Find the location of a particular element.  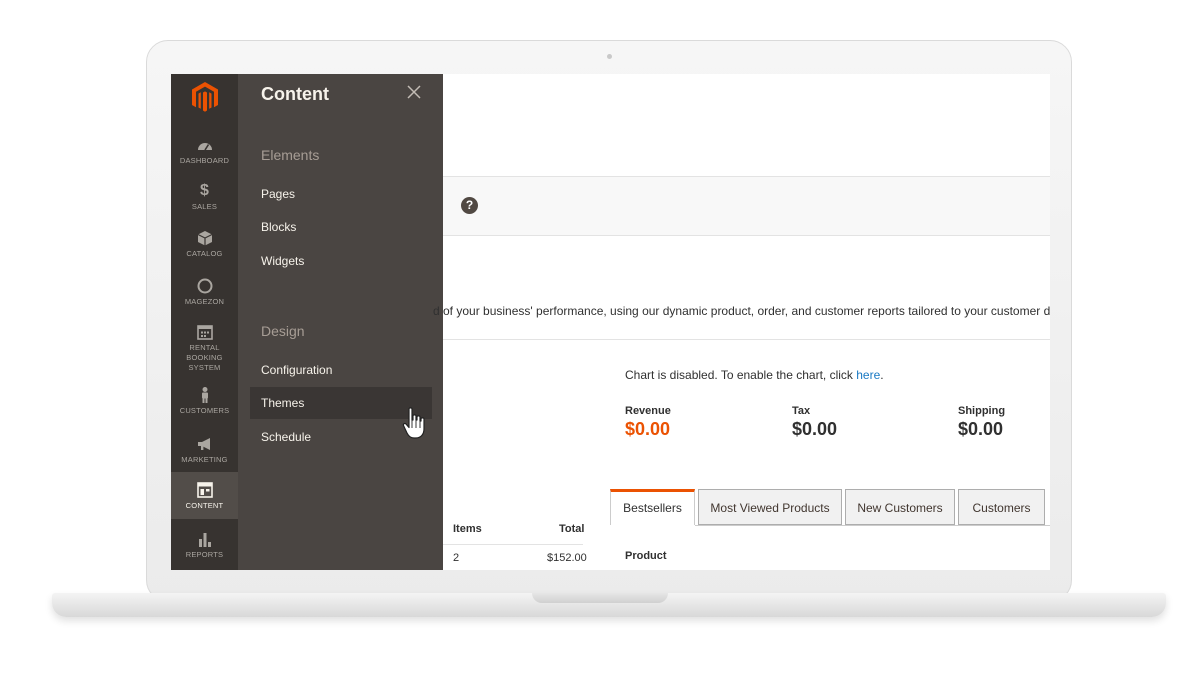

sidebar-item-sales: $ SALES is located at coordinates (204, 197).